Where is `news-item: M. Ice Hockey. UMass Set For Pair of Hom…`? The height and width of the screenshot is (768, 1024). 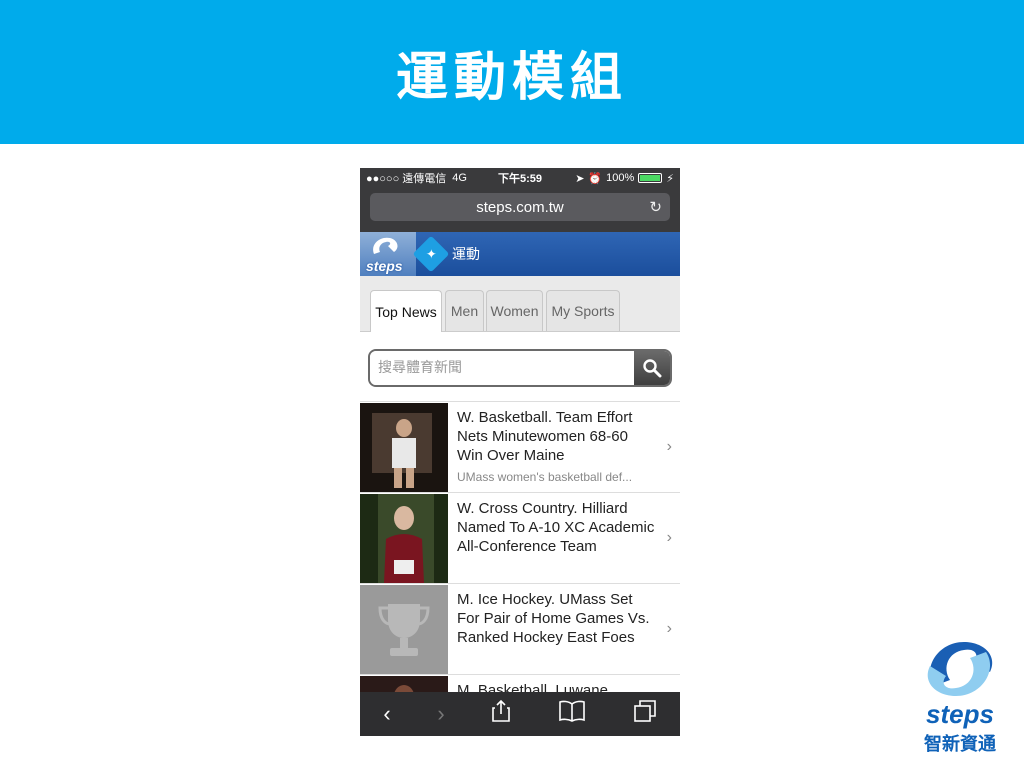 news-item: M. Ice Hockey. UMass Set For Pair of Hom… is located at coordinates (520, 629).